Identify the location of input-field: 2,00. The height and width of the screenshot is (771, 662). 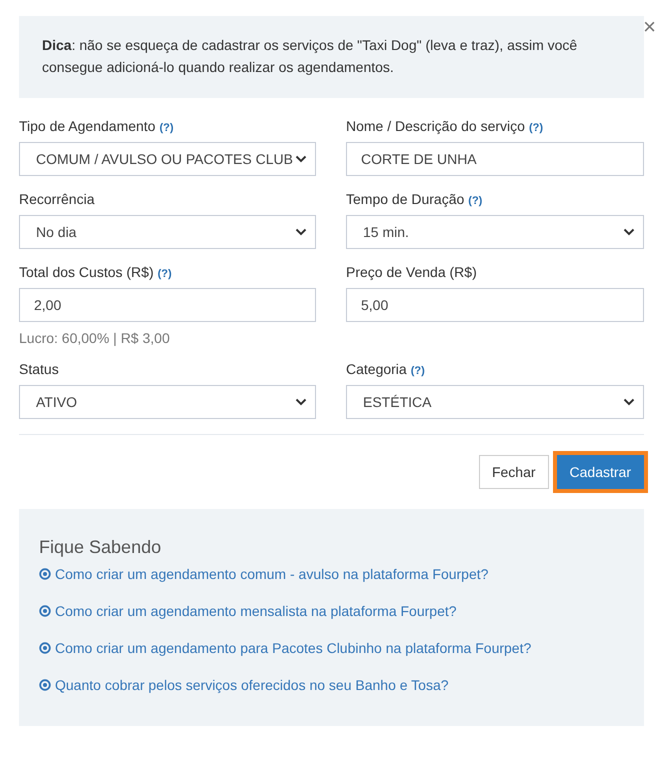
(167, 305).